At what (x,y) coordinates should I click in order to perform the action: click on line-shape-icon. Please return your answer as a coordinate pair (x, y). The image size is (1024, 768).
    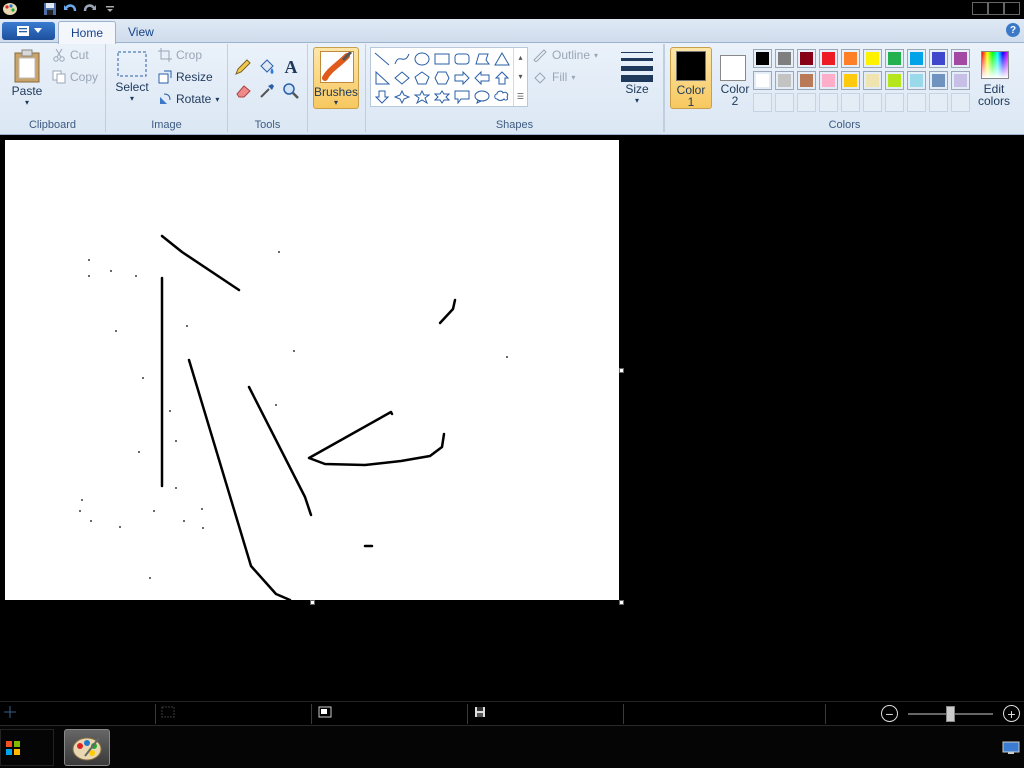
    Looking at the image, I should click on (382, 58).